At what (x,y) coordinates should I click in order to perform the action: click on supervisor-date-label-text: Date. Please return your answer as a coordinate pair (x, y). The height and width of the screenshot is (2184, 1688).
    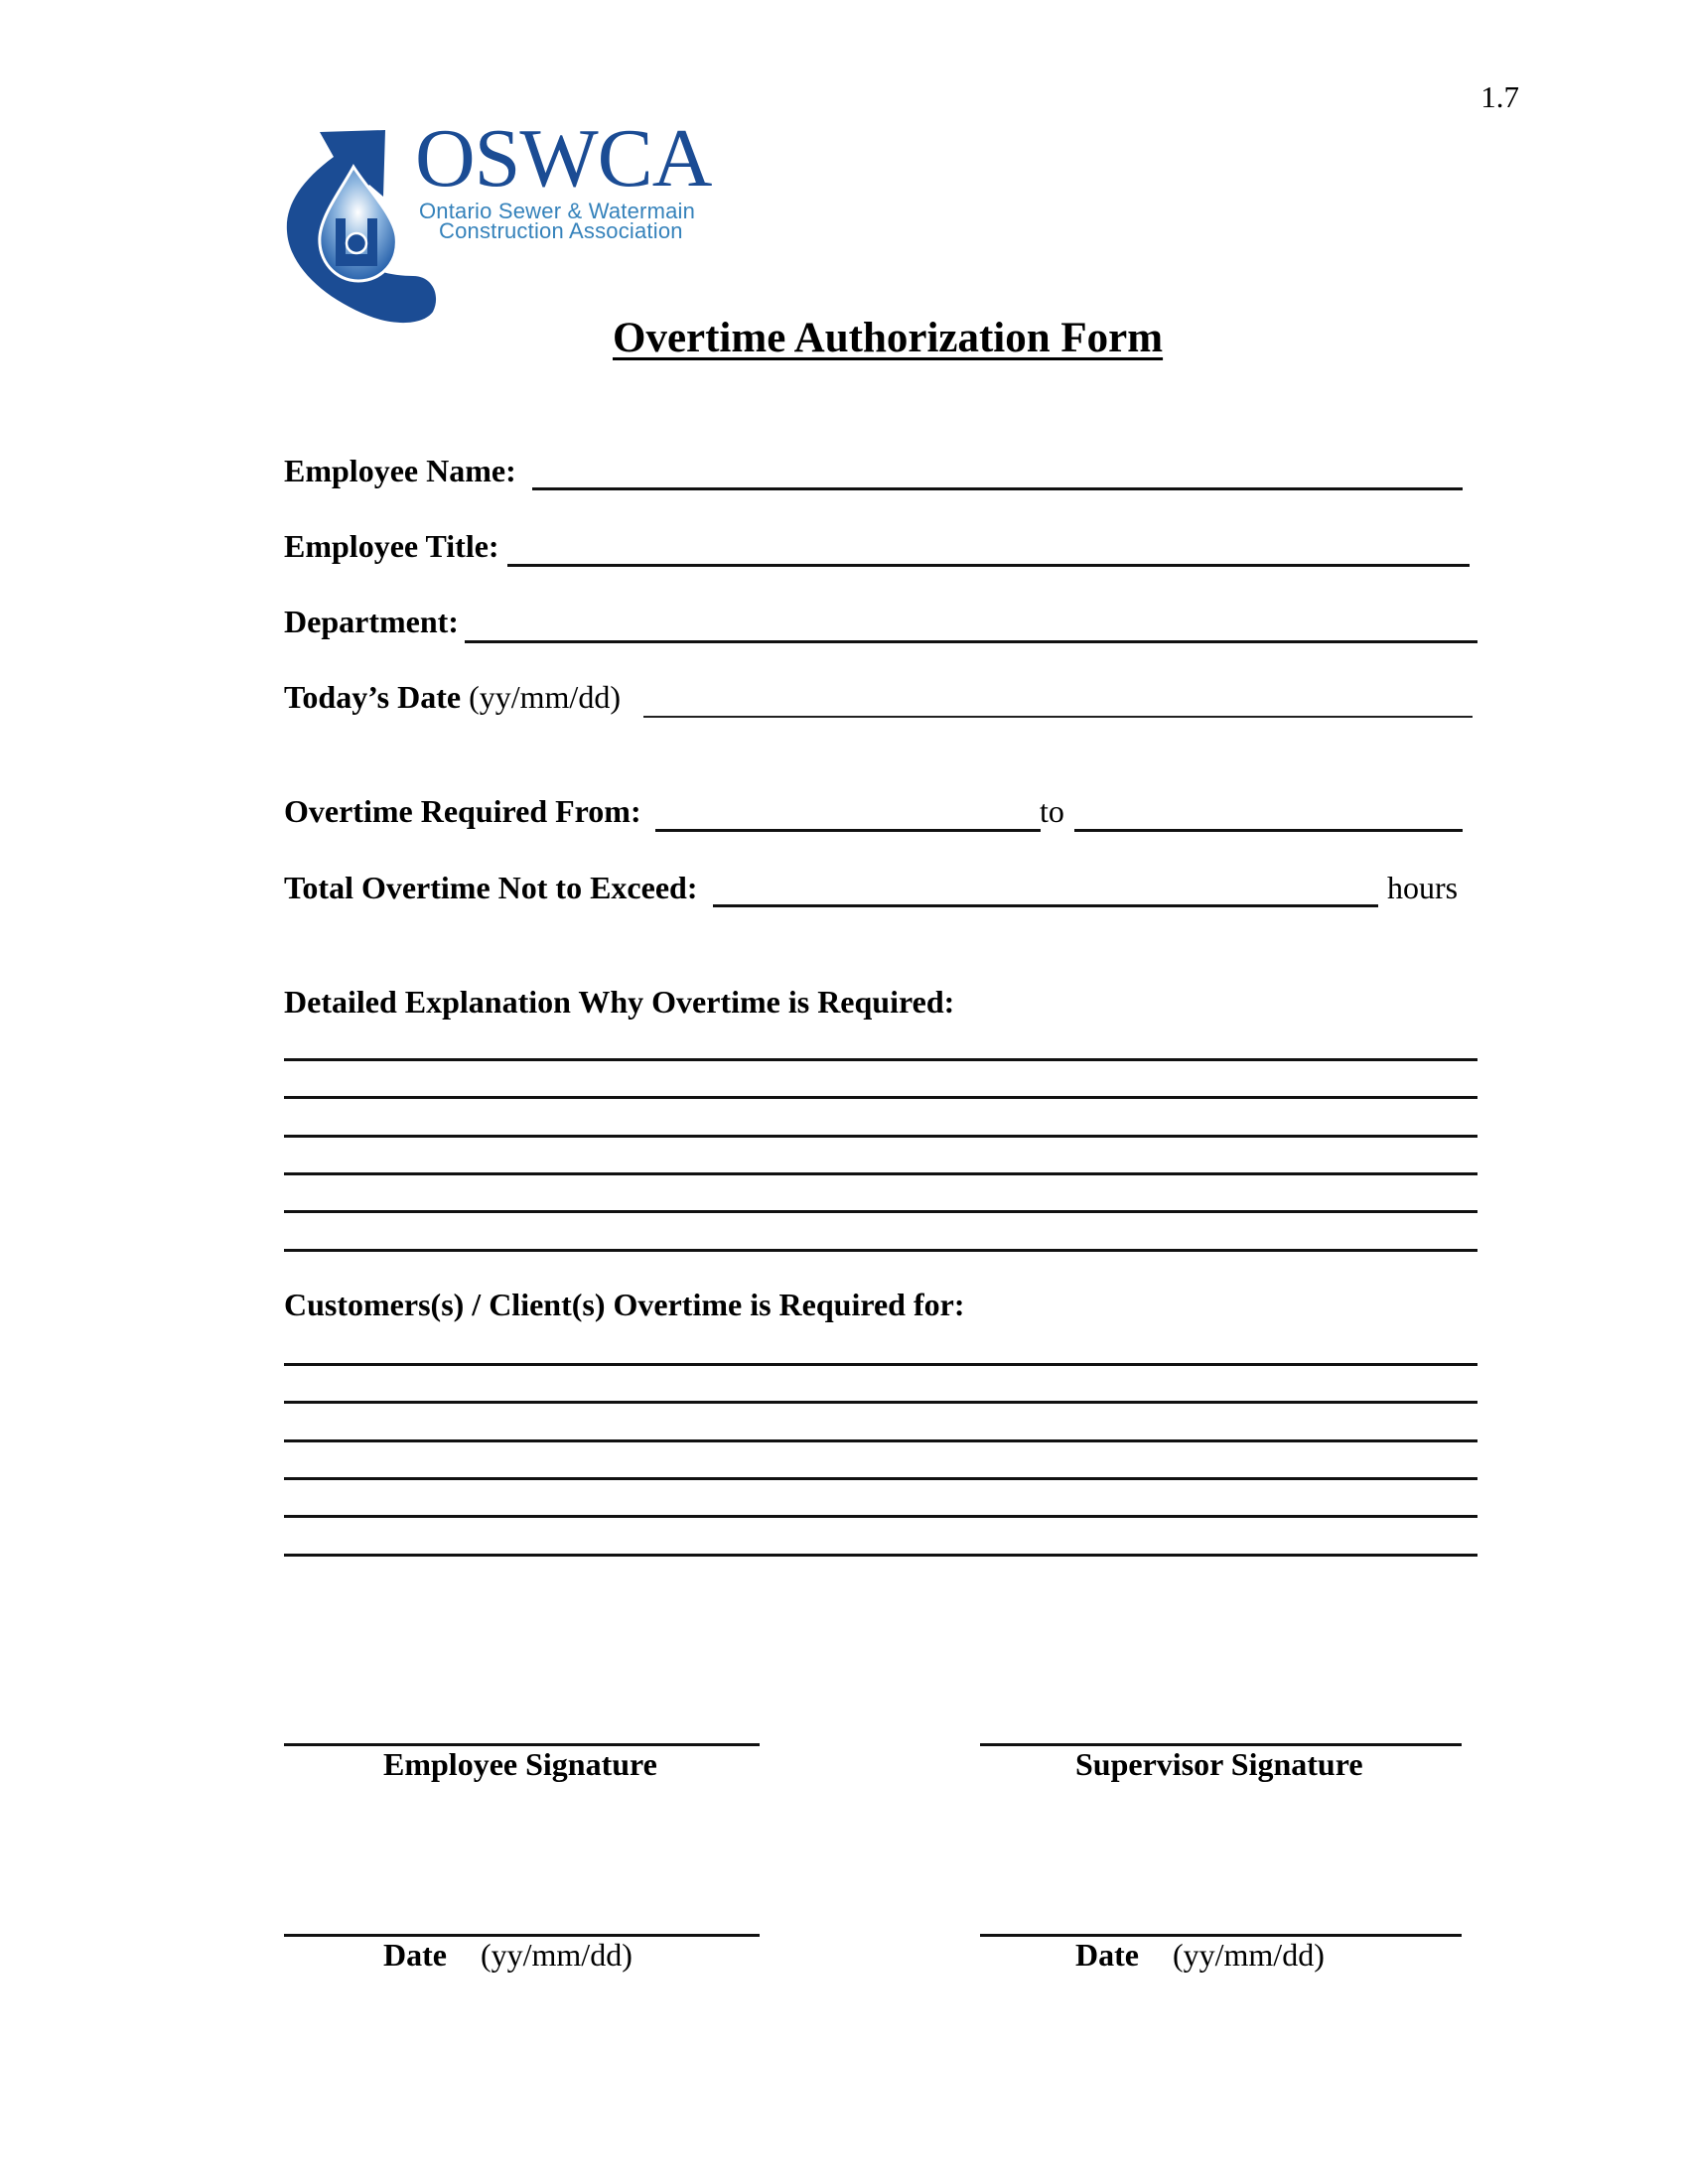
    Looking at the image, I should click on (1107, 1955).